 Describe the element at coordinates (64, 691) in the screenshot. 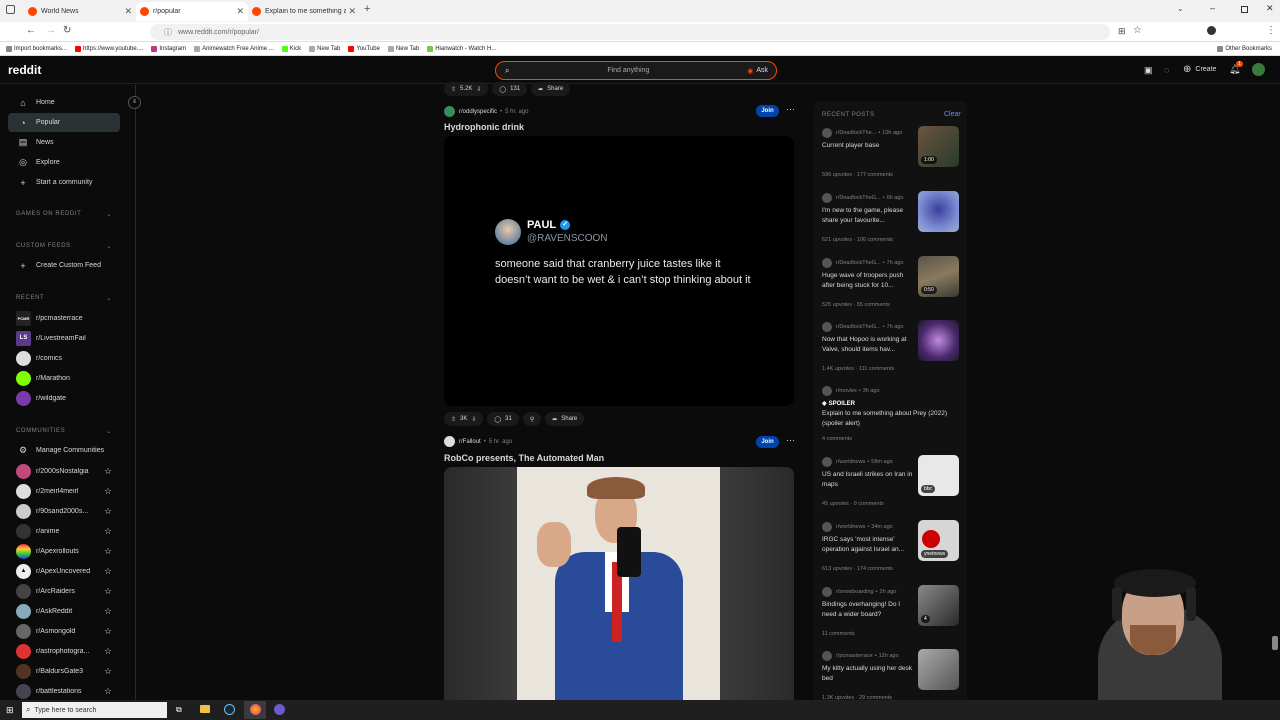

I see `community-item: r/battlestations ☆` at that location.